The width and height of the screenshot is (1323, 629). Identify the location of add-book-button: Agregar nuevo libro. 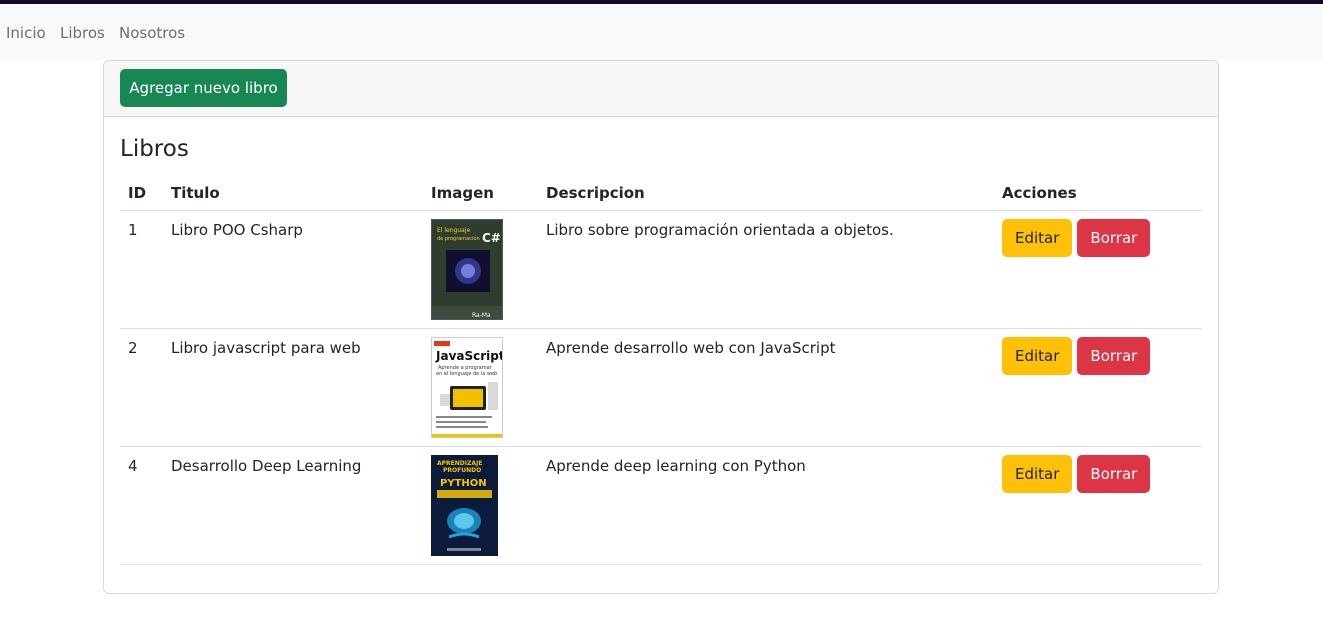
(203, 88).